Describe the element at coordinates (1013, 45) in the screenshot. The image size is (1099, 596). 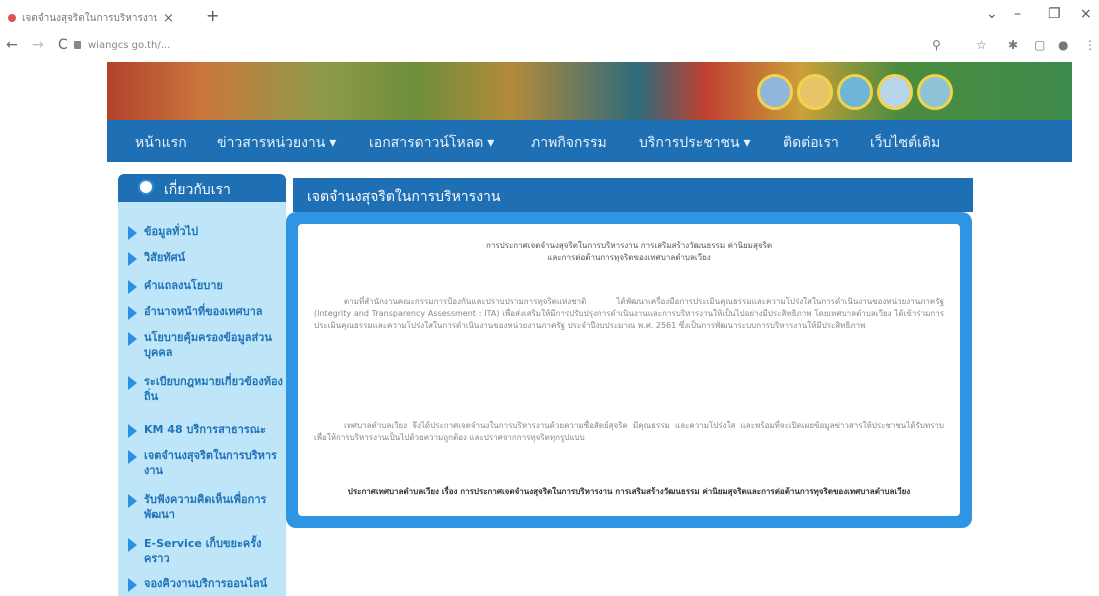
I see `extensions-icon: ✱` at that location.